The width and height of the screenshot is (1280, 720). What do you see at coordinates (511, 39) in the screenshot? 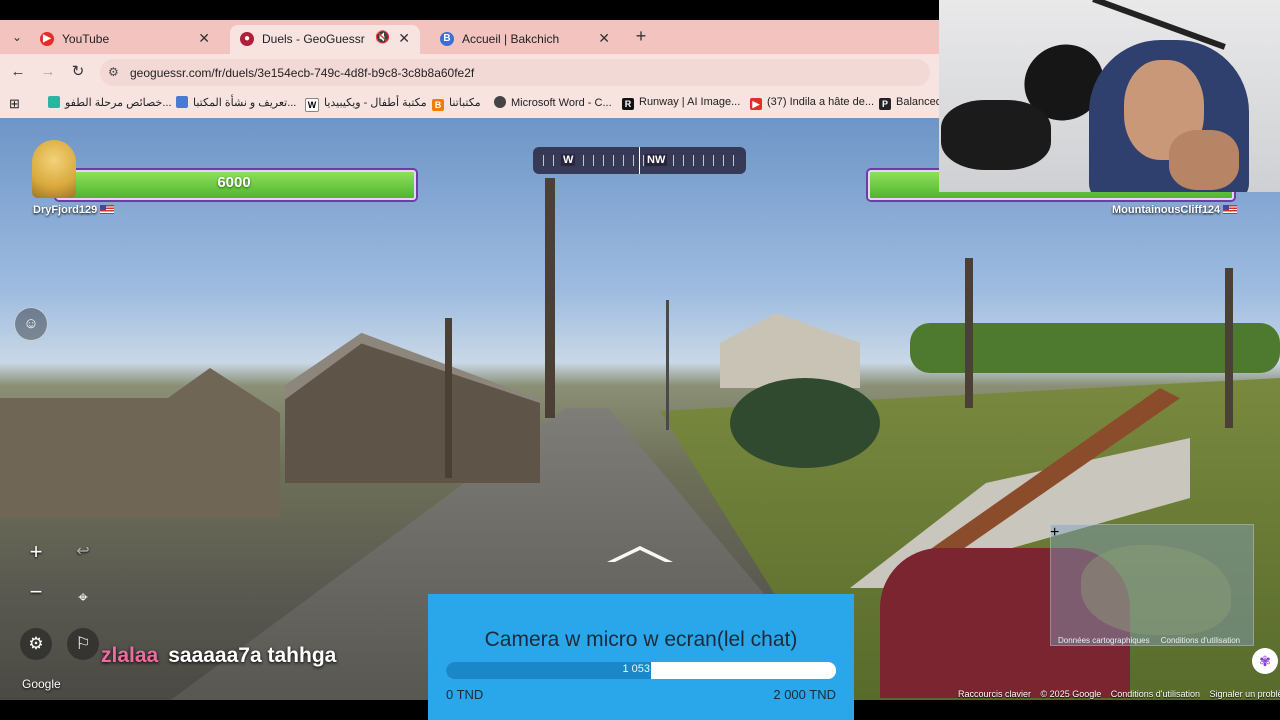
I see `tab-title: Accueil | Bakchich` at bounding box center [511, 39].